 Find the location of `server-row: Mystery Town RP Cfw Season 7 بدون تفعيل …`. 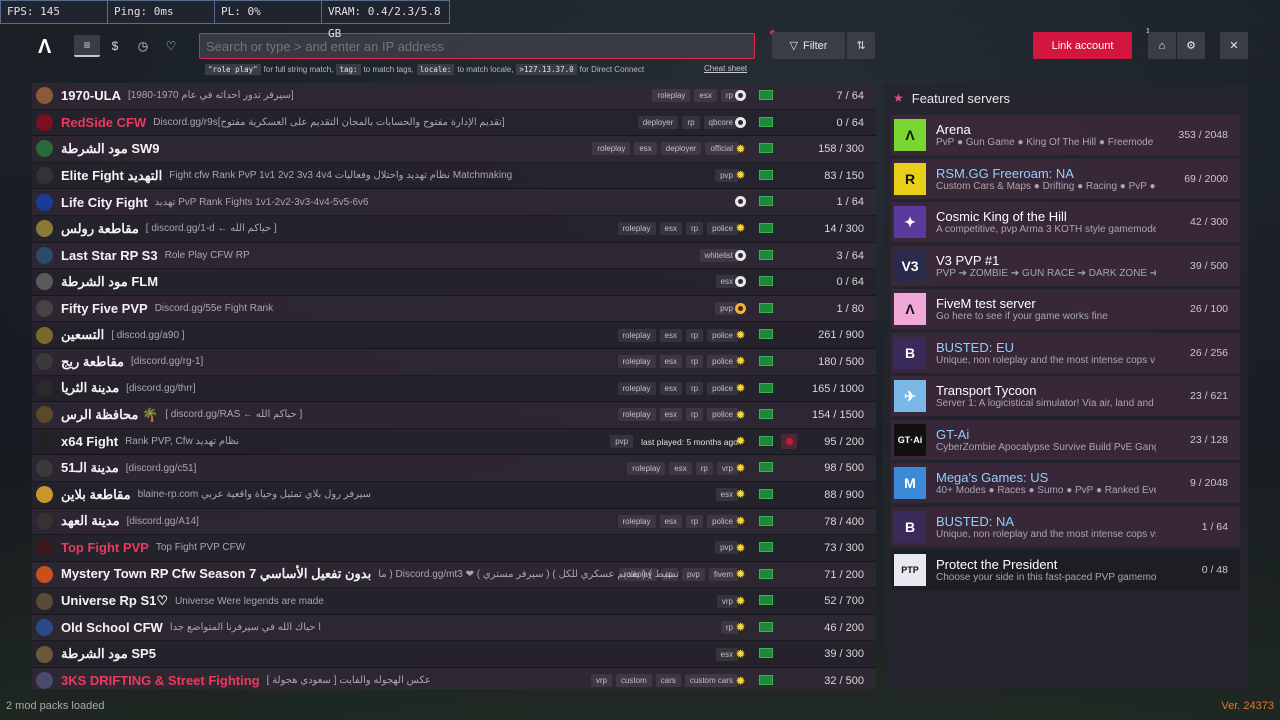

server-row: Mystery Town RP Cfw Season 7 بدون تفعيل … is located at coordinates (454, 575).